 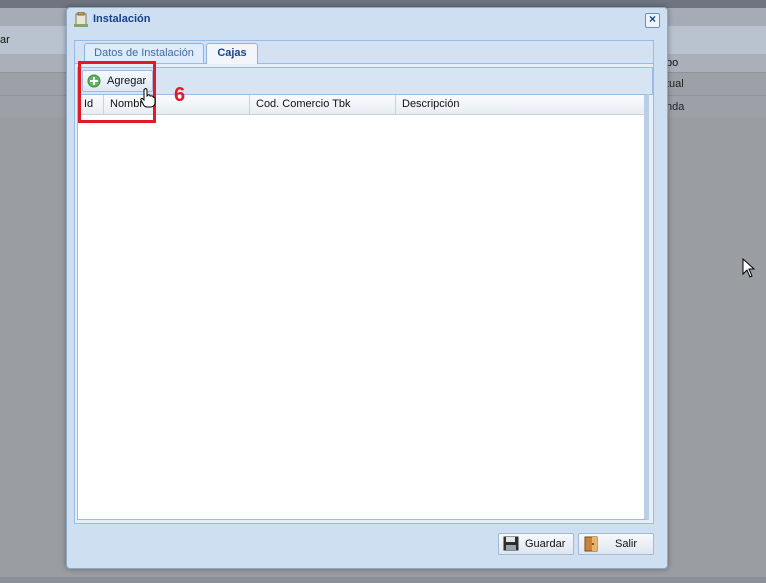 I want to click on tab-cajas: Cajas, so click(x=232, y=53).